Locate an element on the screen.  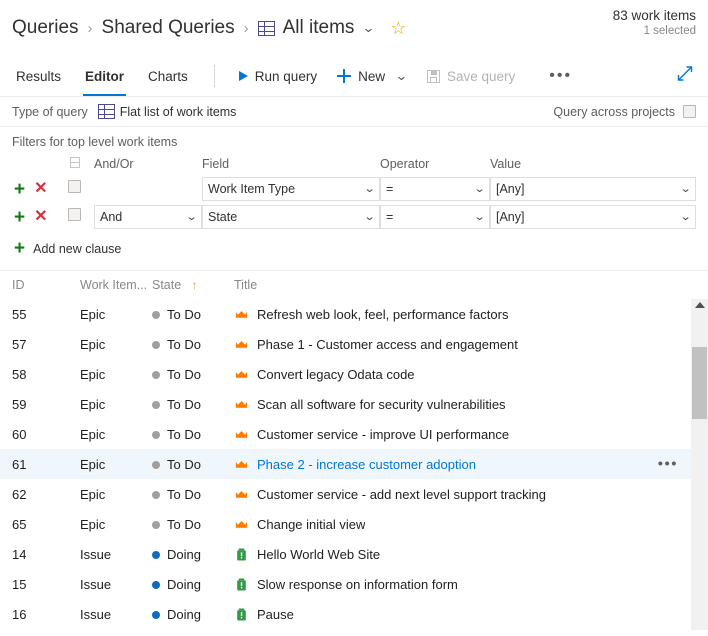
filter-andor-select: And is located at coordinates (148, 217).